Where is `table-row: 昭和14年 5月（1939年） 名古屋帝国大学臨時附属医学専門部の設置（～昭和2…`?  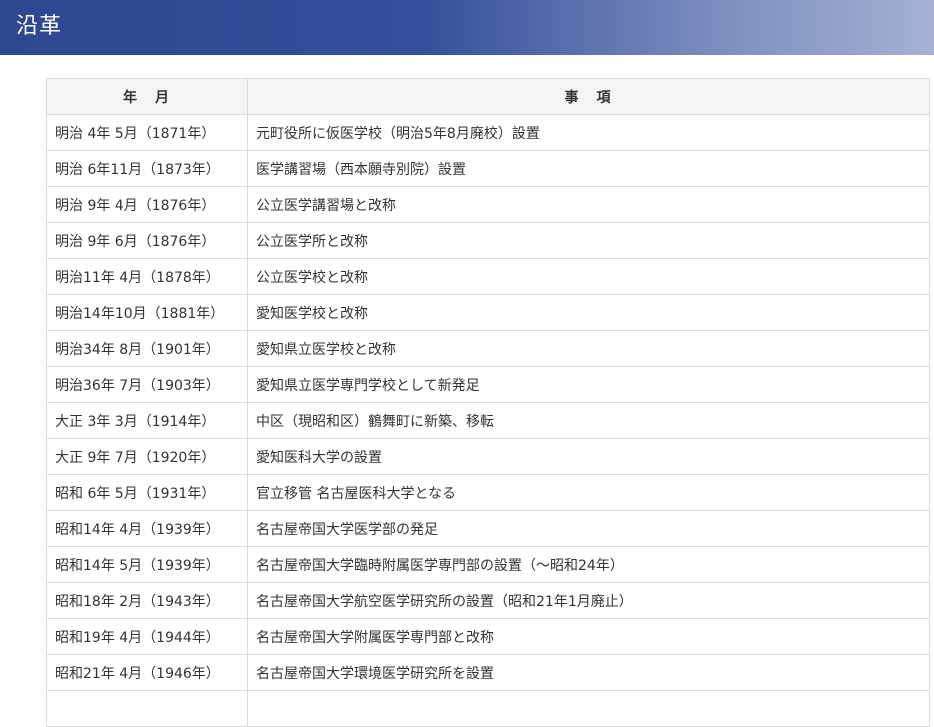
table-row: 昭和14年 5月（1939年） 名古屋帝国大学臨時附属医学専門部の設置（～昭和2… is located at coordinates (488, 564).